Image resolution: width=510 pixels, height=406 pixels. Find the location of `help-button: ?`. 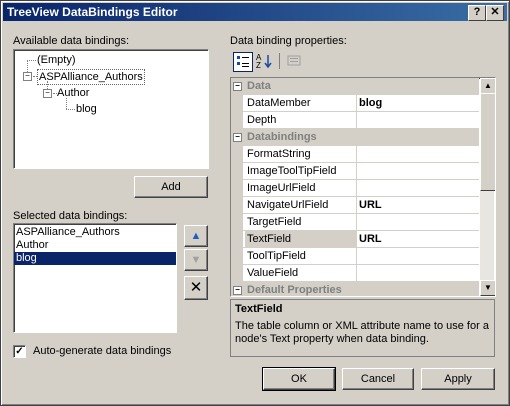

help-button: ? is located at coordinates (477, 13).